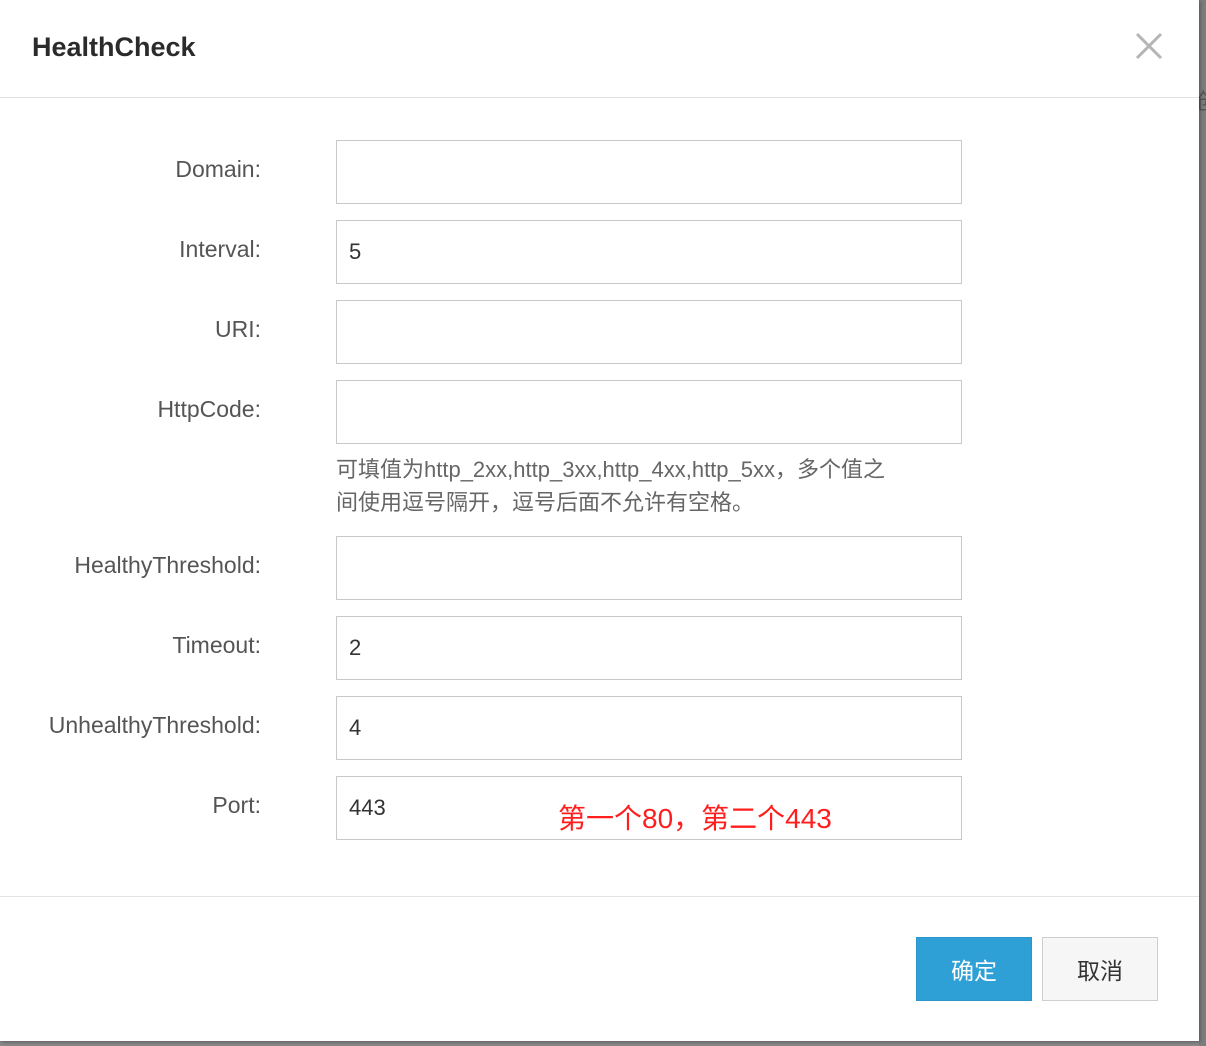 The height and width of the screenshot is (1046, 1206). What do you see at coordinates (649, 332) in the screenshot?
I see `uri-input` at bounding box center [649, 332].